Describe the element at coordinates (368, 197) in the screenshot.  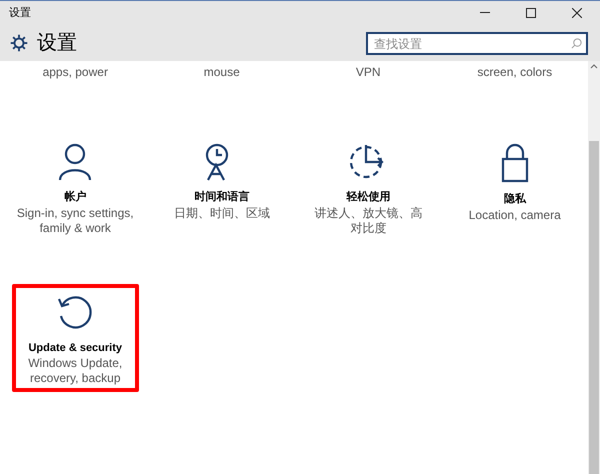
I see `category-title: 轻松使用` at that location.